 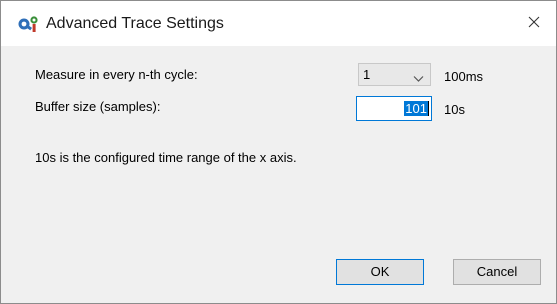 What do you see at coordinates (394, 74) in the screenshot?
I see `measure-cycle-dropdown: 1` at bounding box center [394, 74].